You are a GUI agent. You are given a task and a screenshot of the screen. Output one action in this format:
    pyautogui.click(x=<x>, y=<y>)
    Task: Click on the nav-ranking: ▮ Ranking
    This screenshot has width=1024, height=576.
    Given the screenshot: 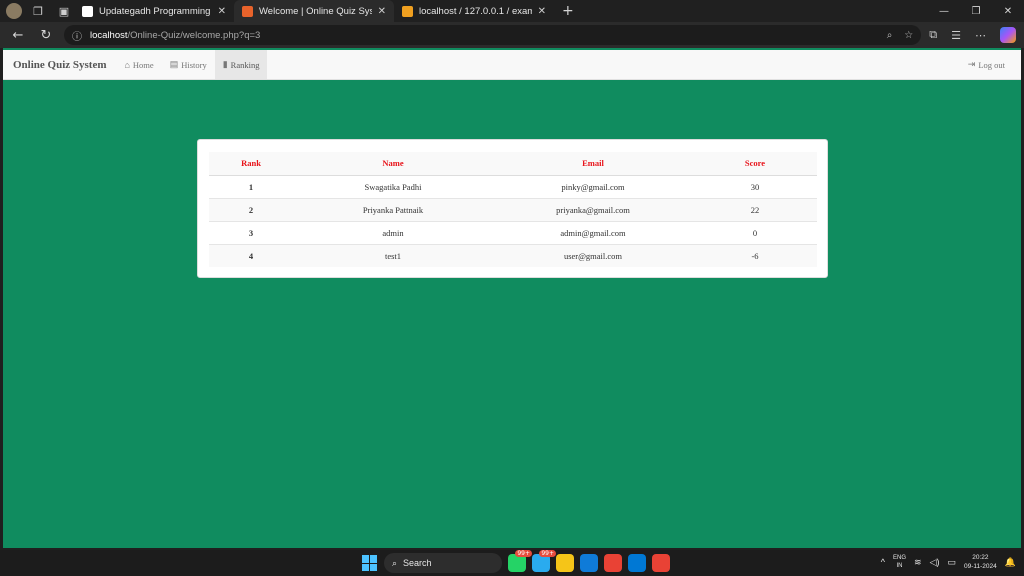 What is the action you would take?
    pyautogui.click(x=241, y=64)
    